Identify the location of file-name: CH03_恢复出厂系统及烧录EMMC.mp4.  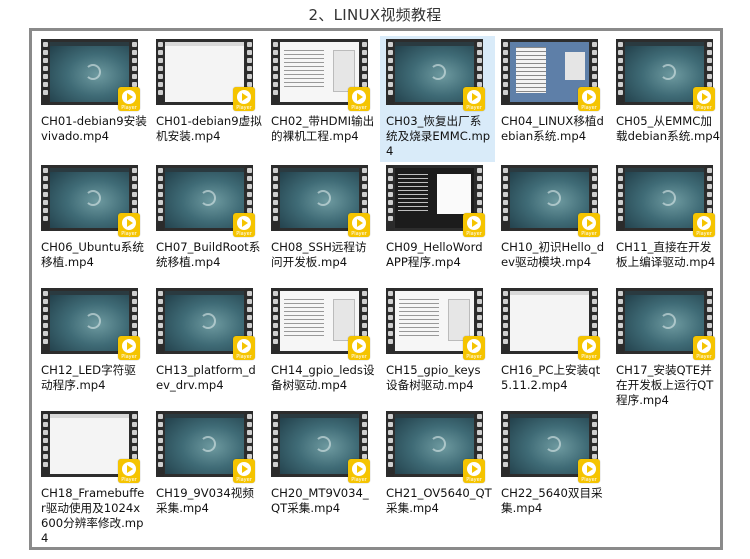
(438, 136).